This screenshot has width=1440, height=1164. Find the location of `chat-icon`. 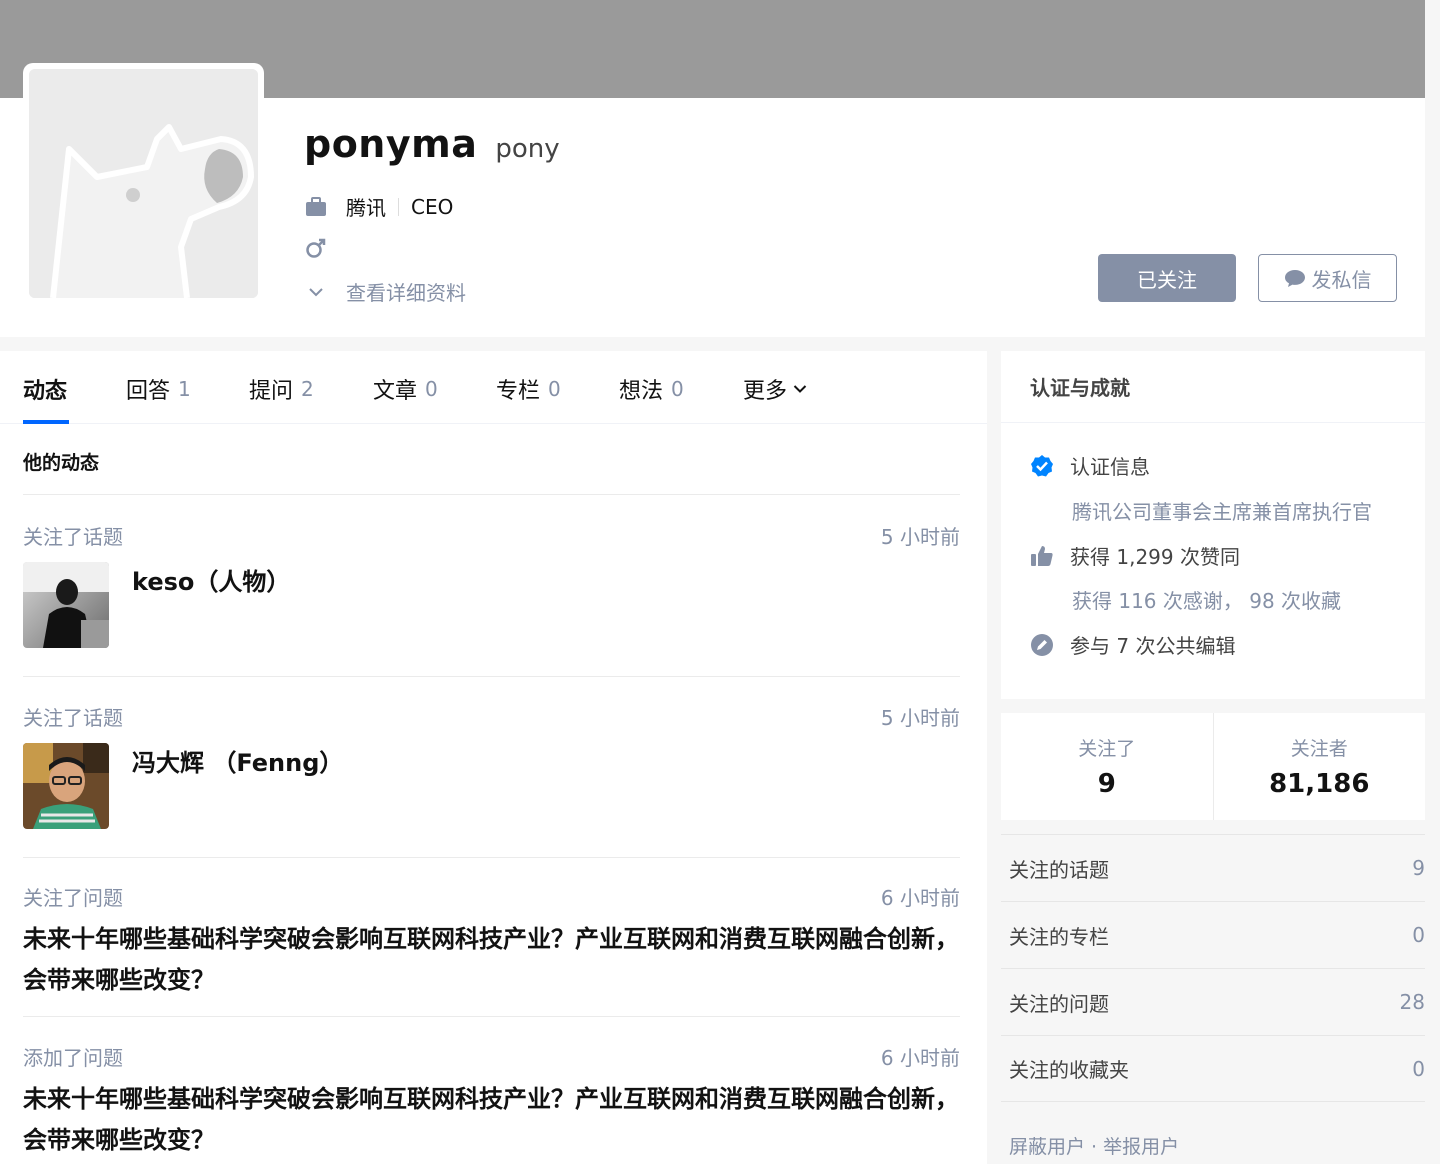

chat-icon is located at coordinates (1294, 278).